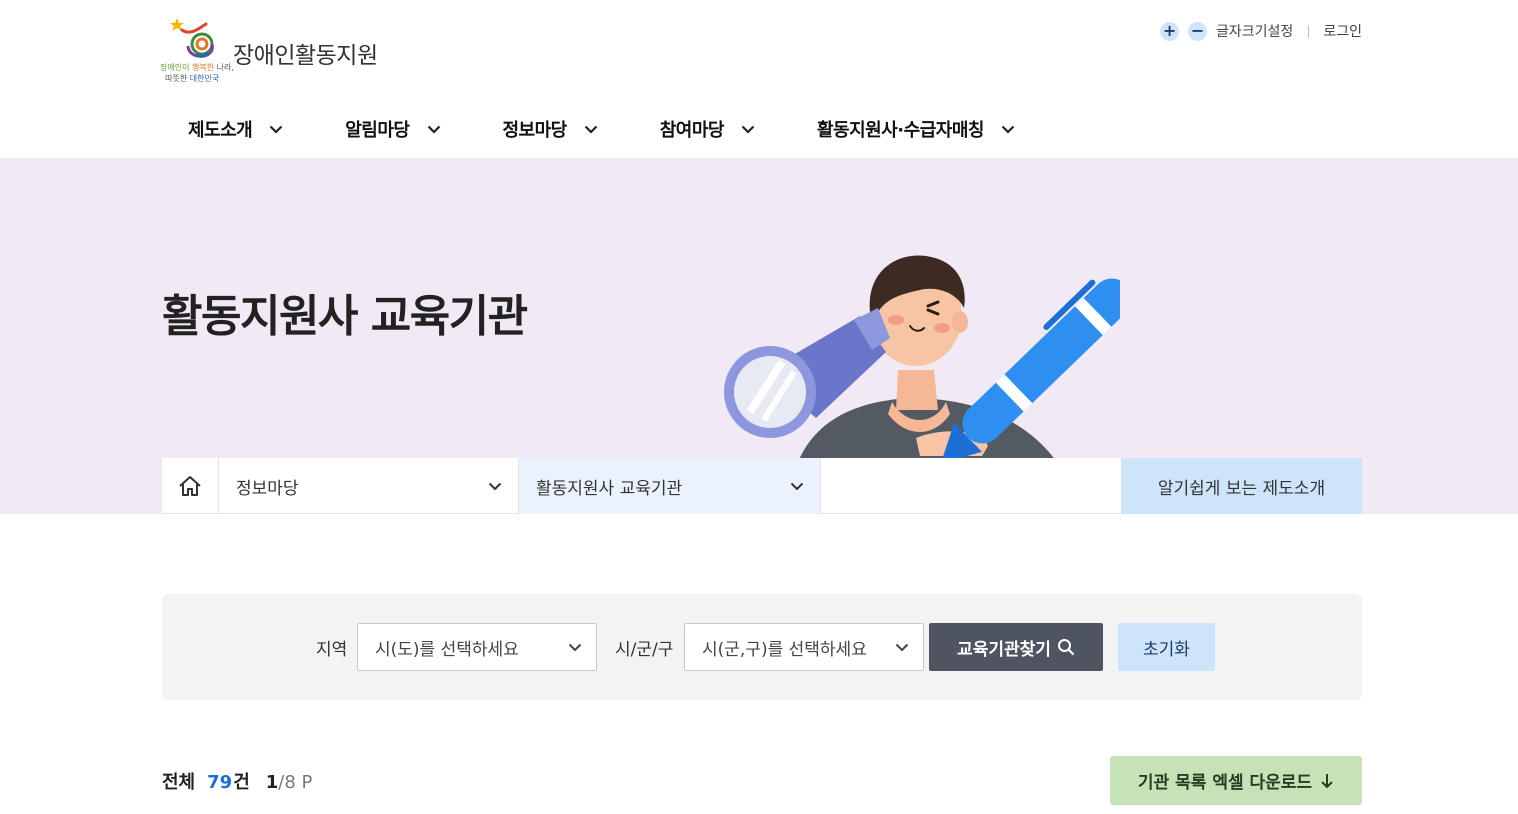 Image resolution: width=1518 pixels, height=814 pixels. I want to click on slogan-text-3: 나라,, so click(225, 67).